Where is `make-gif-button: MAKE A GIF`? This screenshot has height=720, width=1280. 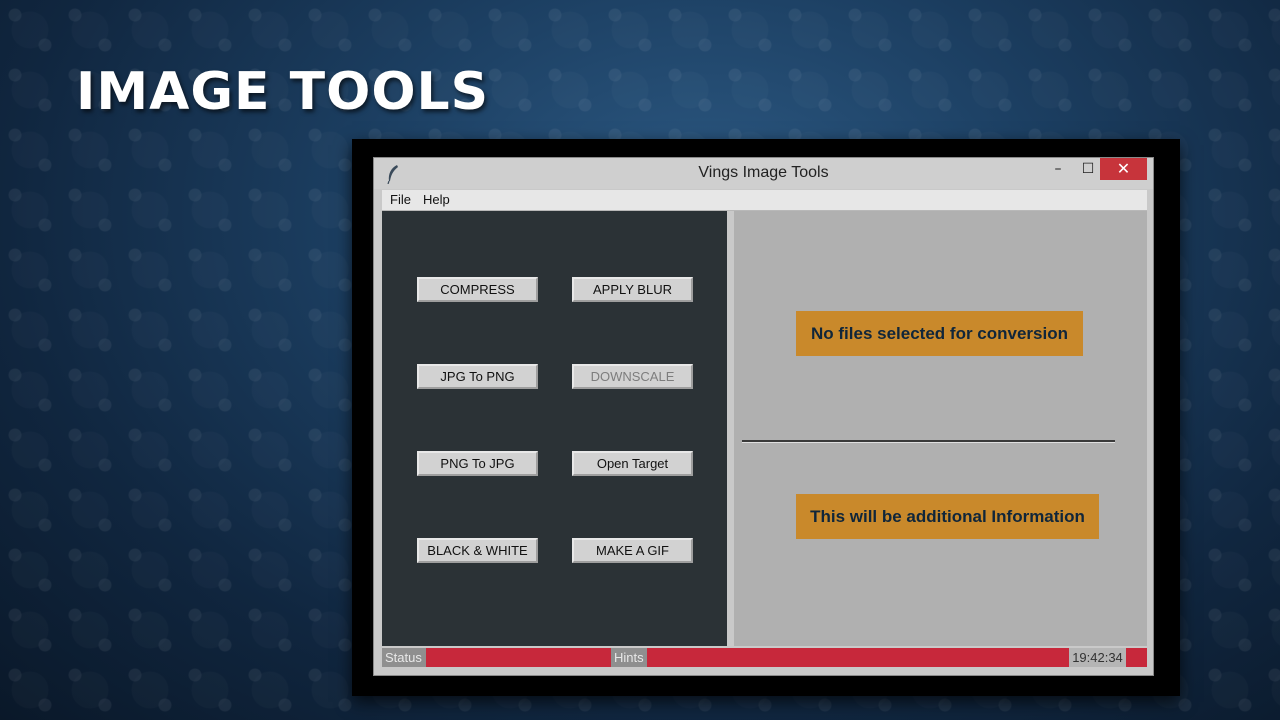 make-gif-button: MAKE A GIF is located at coordinates (632, 550).